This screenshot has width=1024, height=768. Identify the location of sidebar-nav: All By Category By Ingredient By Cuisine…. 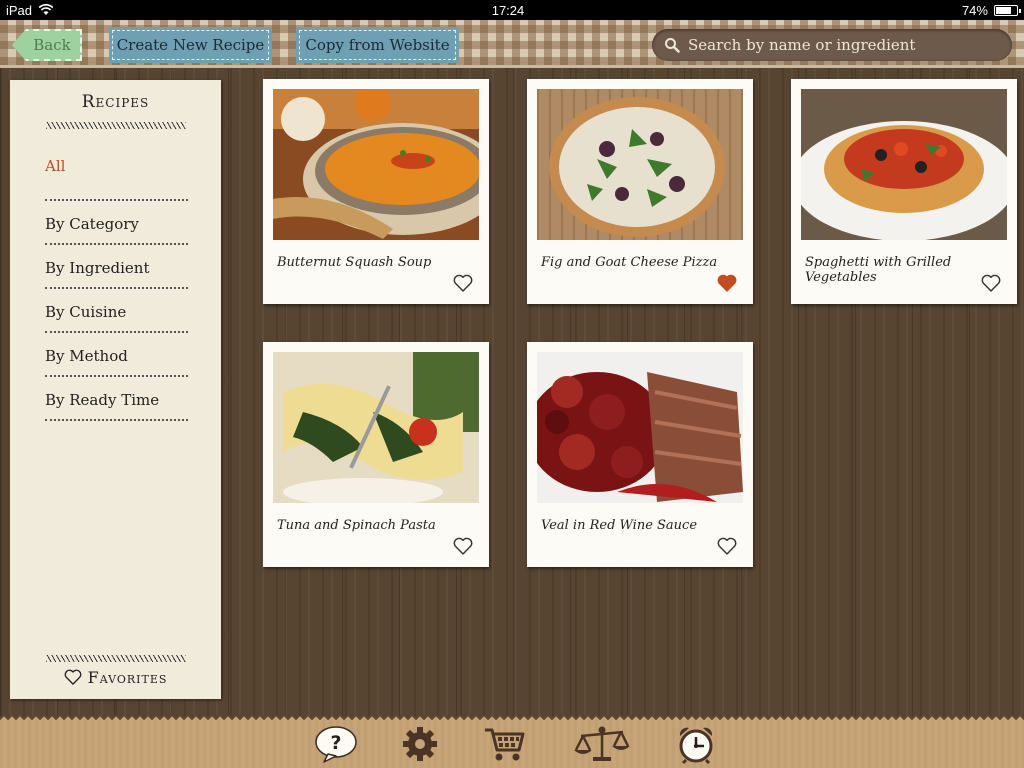
(115, 289).